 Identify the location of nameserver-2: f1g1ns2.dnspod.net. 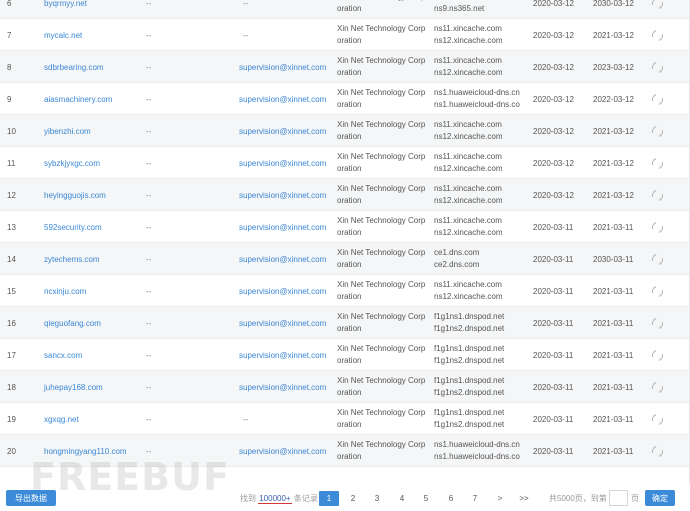
(469, 328).